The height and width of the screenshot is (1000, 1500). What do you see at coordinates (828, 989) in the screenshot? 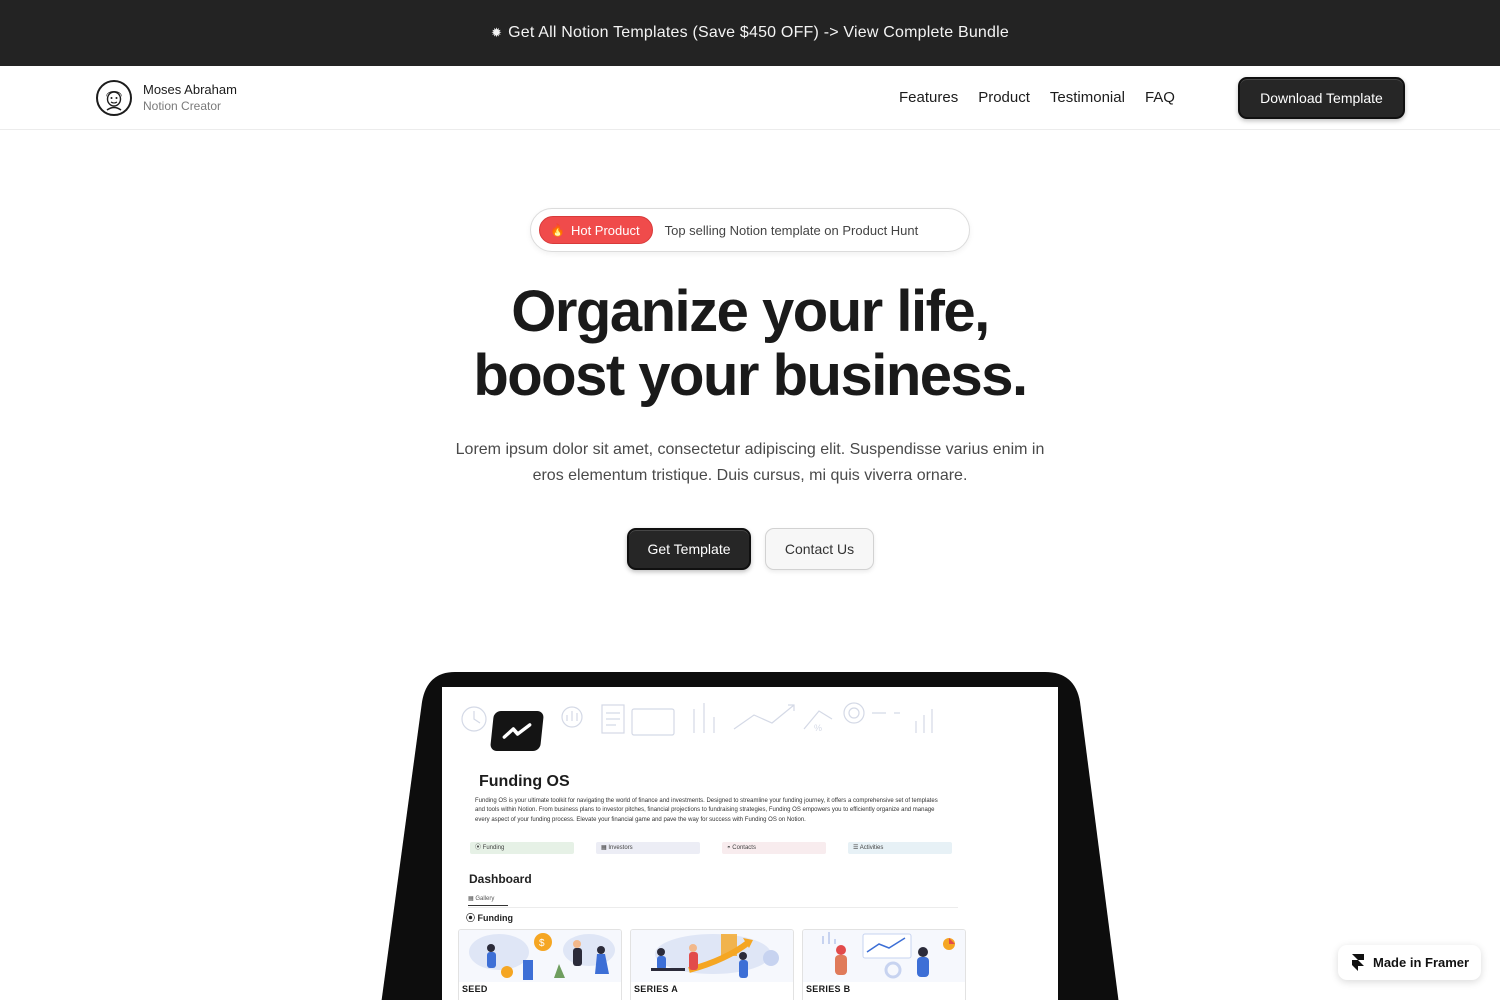
I see `card-series-b-title: SERIES B` at bounding box center [828, 989].